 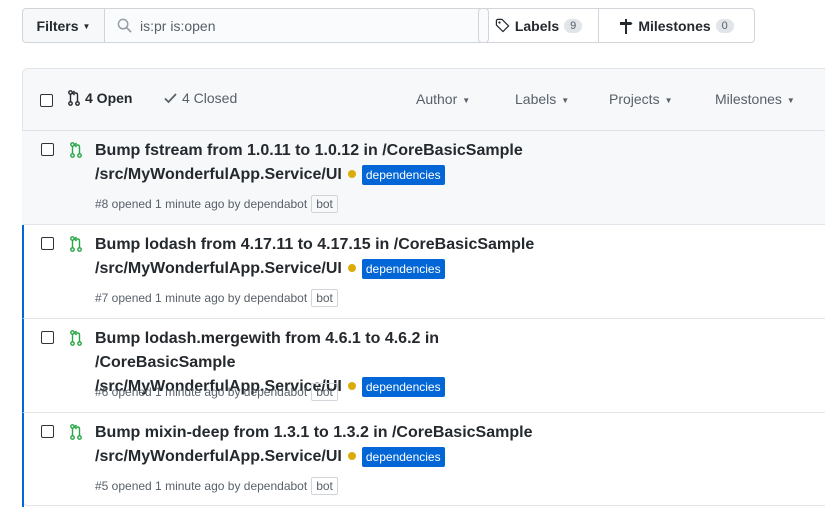 What do you see at coordinates (573, 25) in the screenshot?
I see `labels-count: 9` at bounding box center [573, 25].